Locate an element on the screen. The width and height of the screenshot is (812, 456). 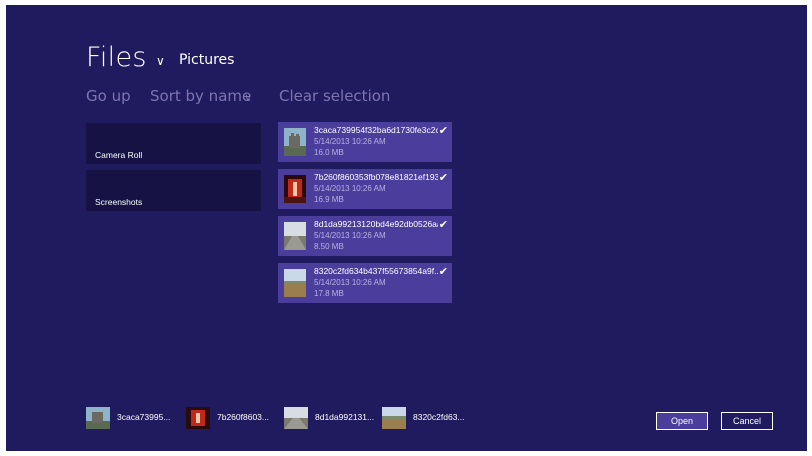
sort-by-button: Sort by name is located at coordinates (200, 96).